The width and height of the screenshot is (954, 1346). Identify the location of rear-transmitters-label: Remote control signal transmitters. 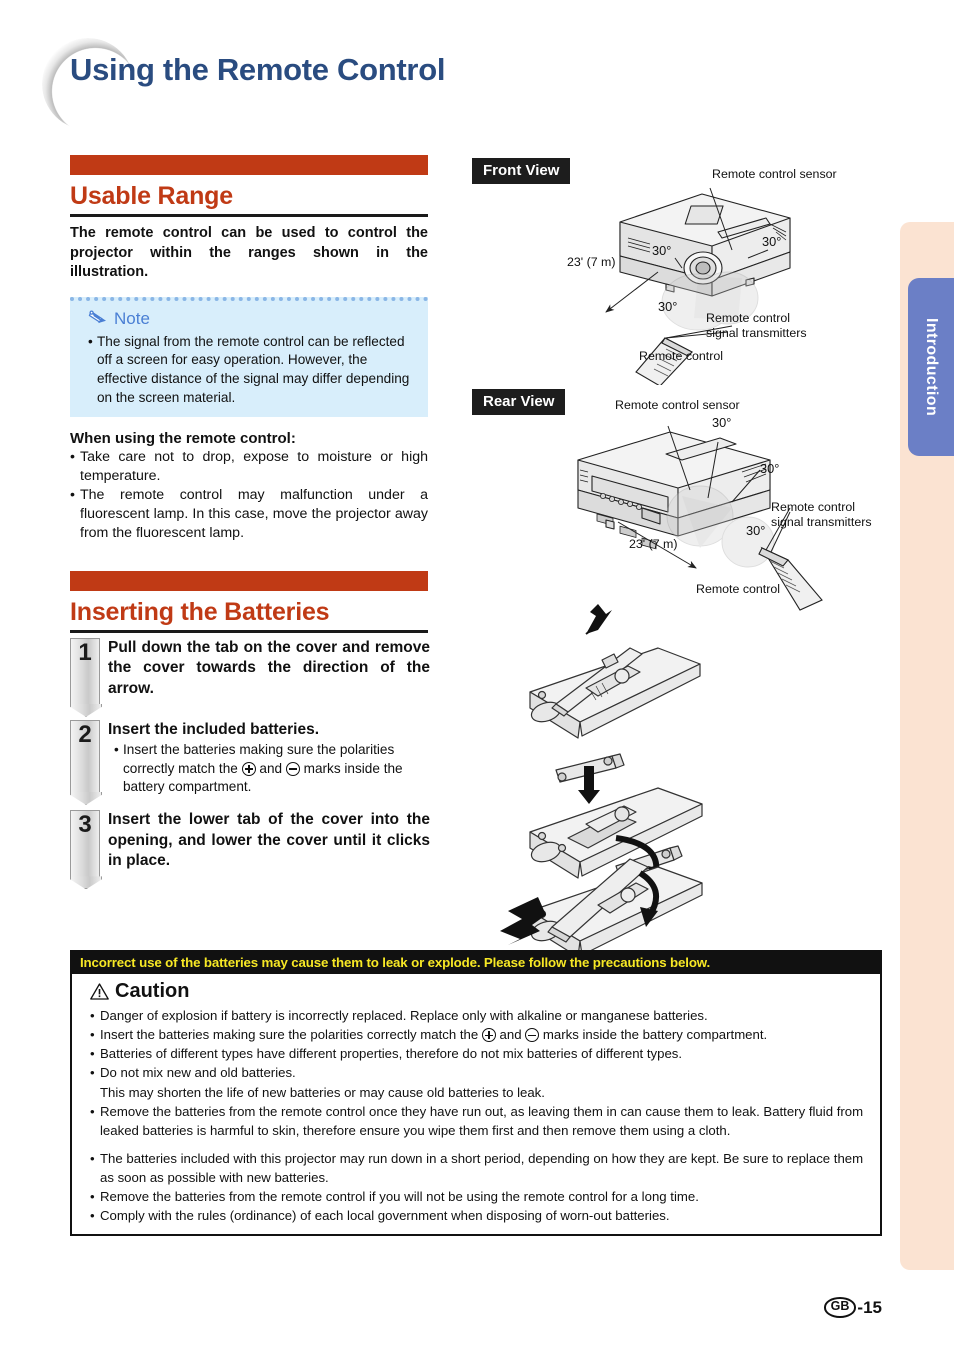
(821, 514).